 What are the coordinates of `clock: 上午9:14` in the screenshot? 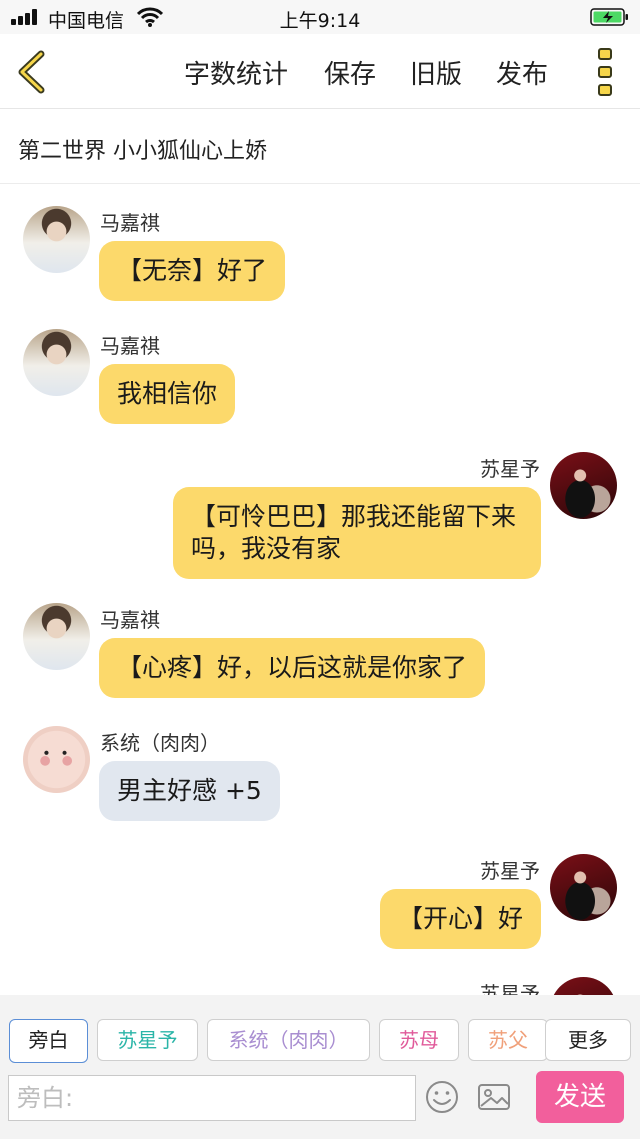 It's located at (320, 21).